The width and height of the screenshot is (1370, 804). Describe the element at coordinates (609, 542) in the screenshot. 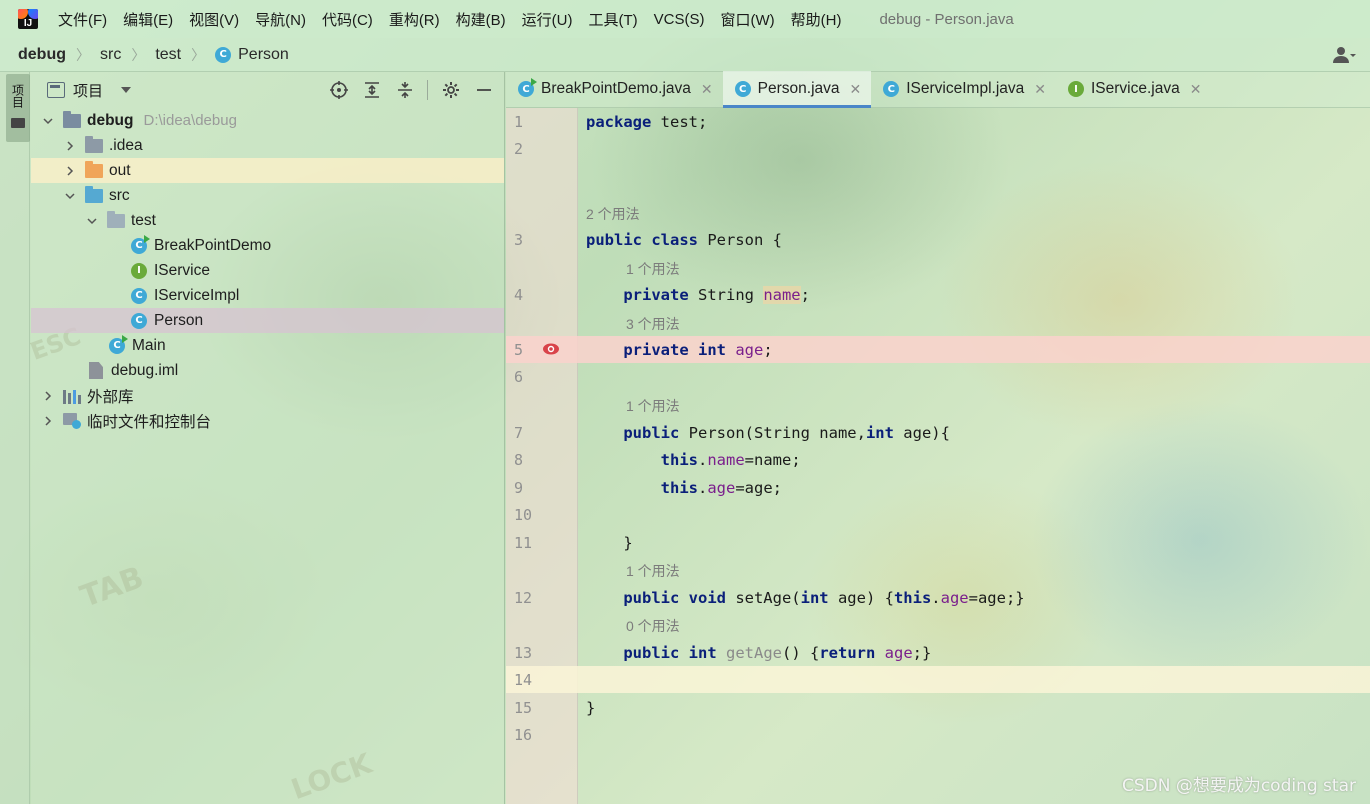

I see `code-text: }` at that location.